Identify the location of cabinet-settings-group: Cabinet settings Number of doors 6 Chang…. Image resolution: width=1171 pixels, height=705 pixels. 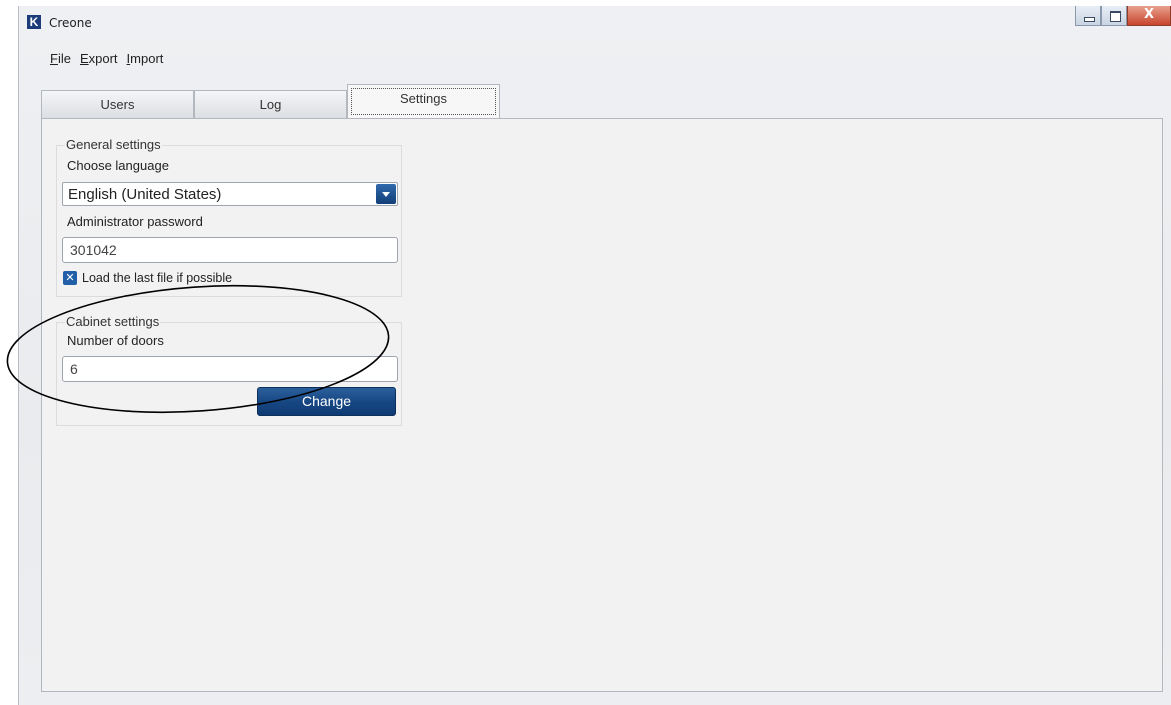
(229, 370).